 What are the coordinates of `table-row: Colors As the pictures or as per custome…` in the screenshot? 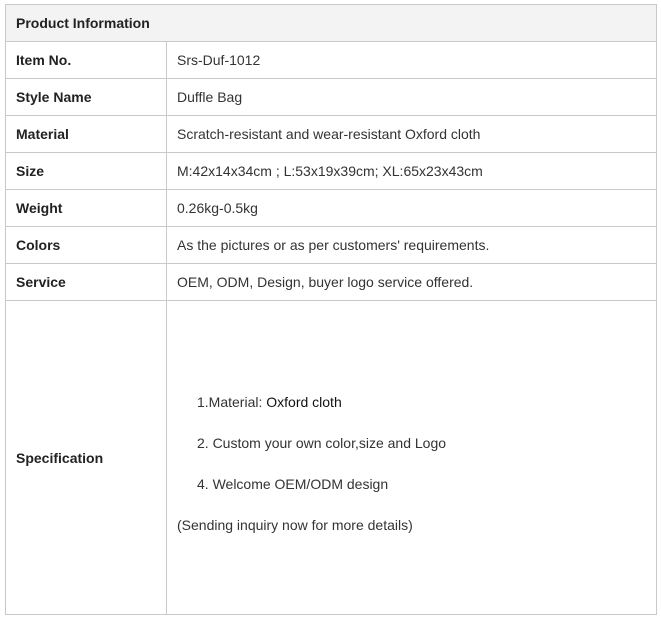 It's located at (331, 245).